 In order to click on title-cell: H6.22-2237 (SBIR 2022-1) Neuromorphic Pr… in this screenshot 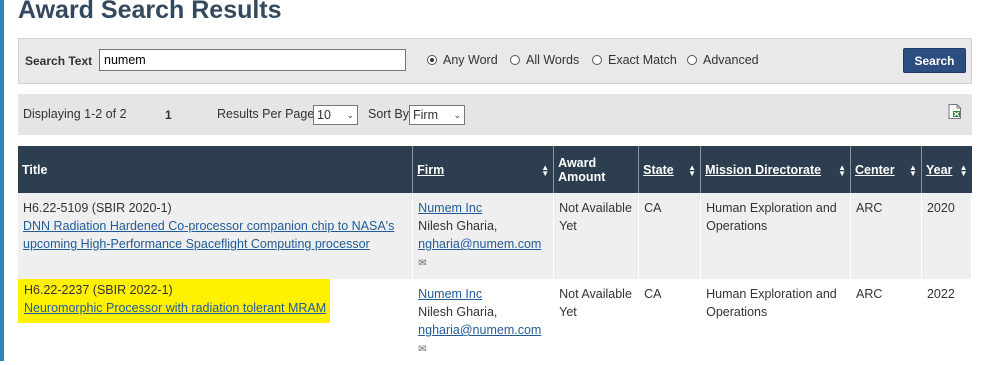, I will do `click(216, 322)`.